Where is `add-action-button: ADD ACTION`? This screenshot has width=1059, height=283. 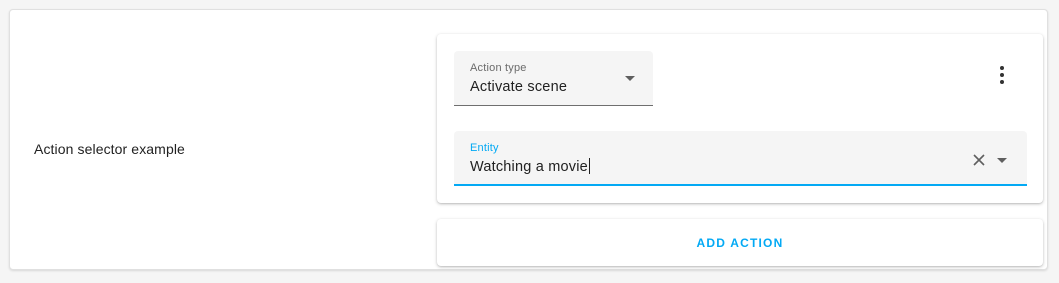 add-action-button: ADD ACTION is located at coordinates (740, 242).